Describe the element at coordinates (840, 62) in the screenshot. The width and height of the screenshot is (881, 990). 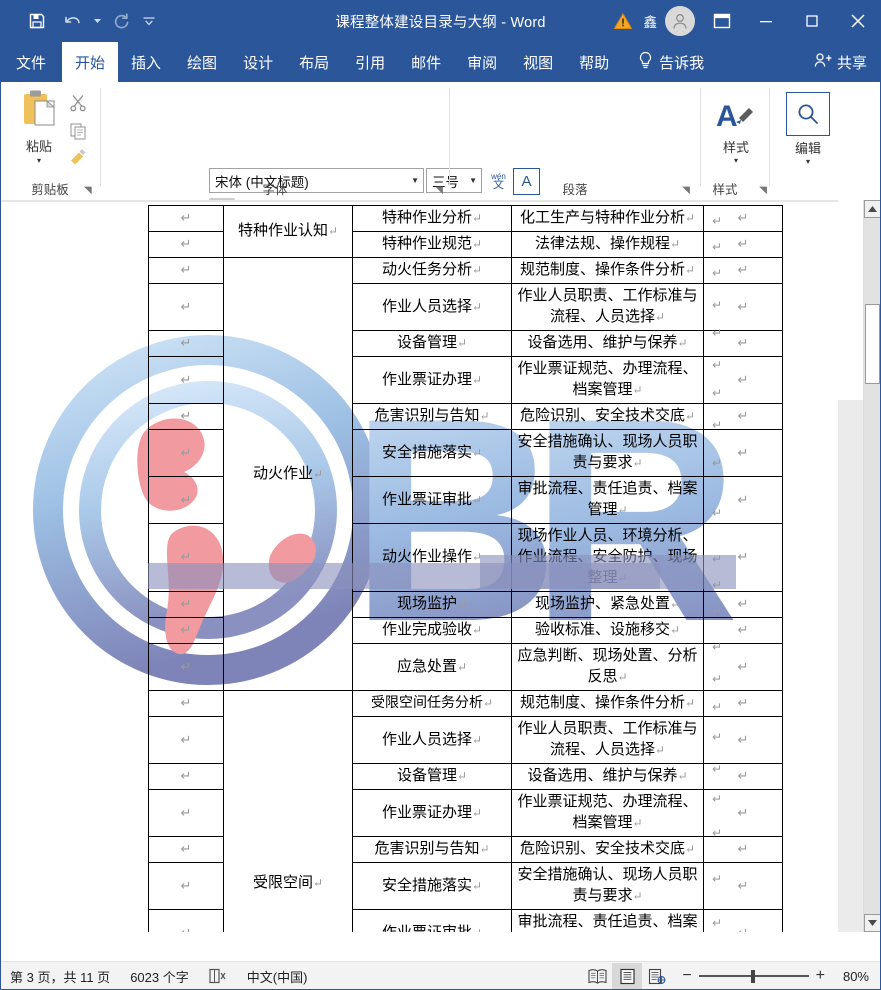
I see `share-button: 共享` at that location.